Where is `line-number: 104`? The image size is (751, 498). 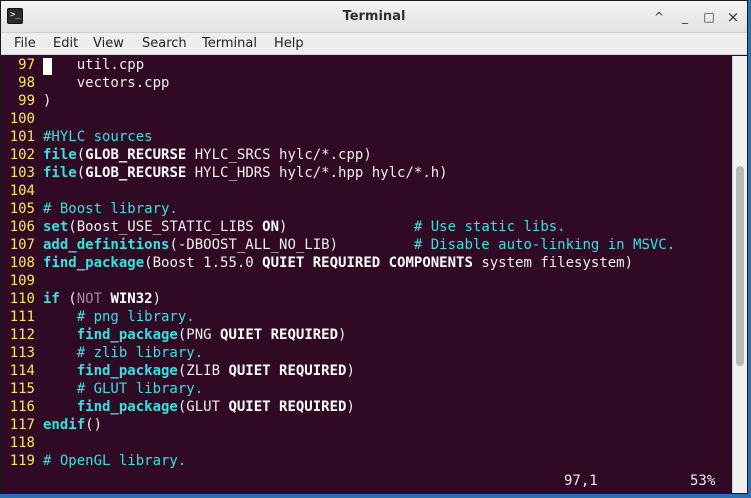 line-number: 104 is located at coordinates (22, 191).